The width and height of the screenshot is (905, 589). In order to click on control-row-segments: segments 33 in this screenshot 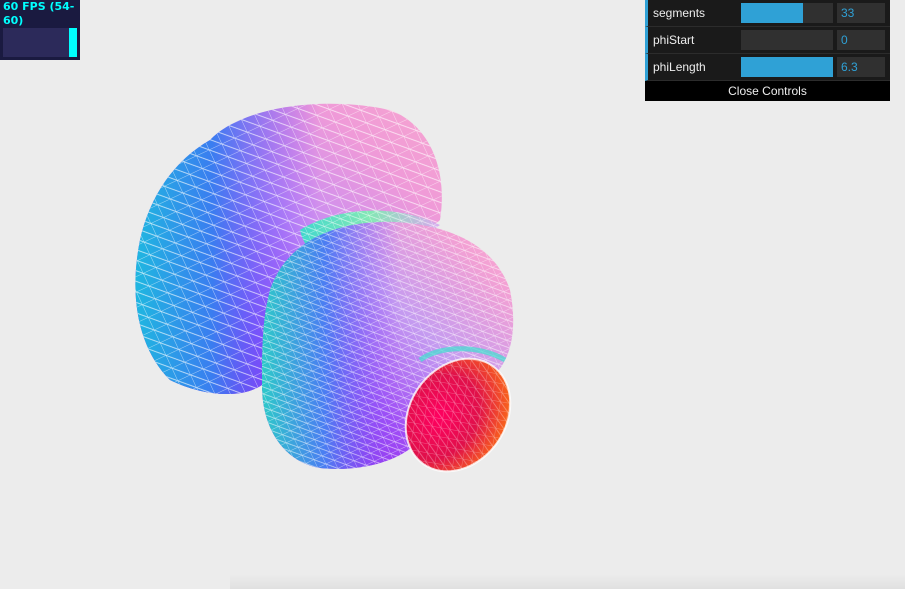, I will do `click(767, 13)`.